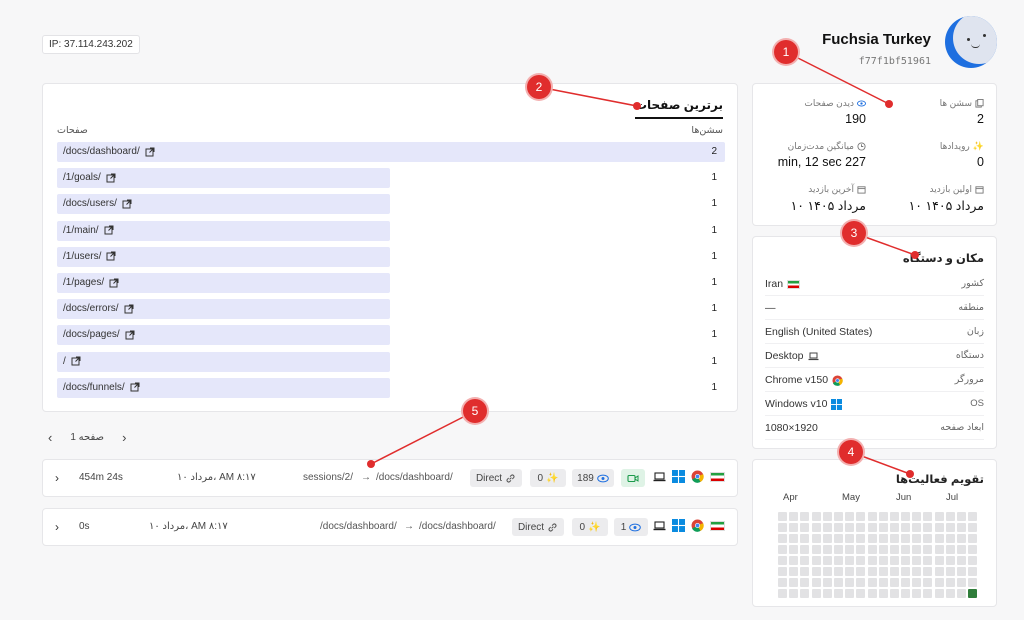  Describe the element at coordinates (98, 308) in the screenshot. I see `top-page-path: /docs/errors/` at that location.